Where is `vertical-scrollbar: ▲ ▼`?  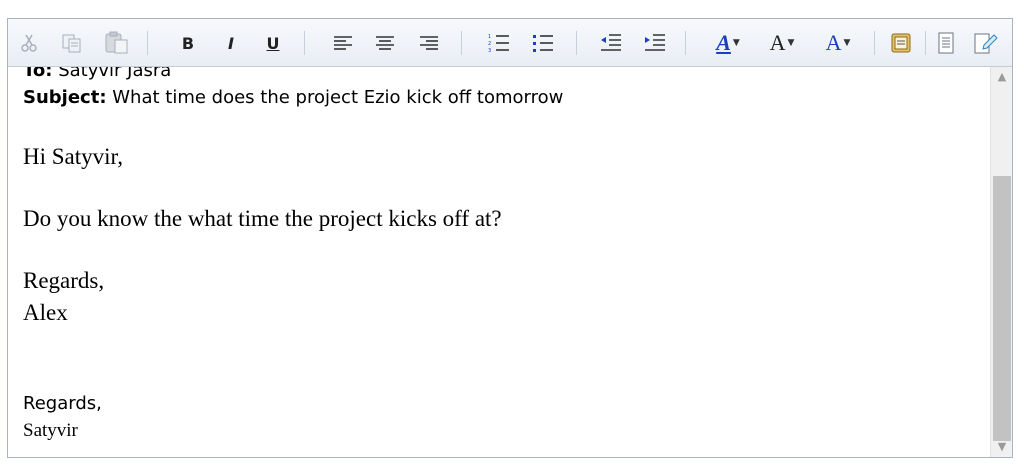
vertical-scrollbar: ▲ ▼ is located at coordinates (1001, 262).